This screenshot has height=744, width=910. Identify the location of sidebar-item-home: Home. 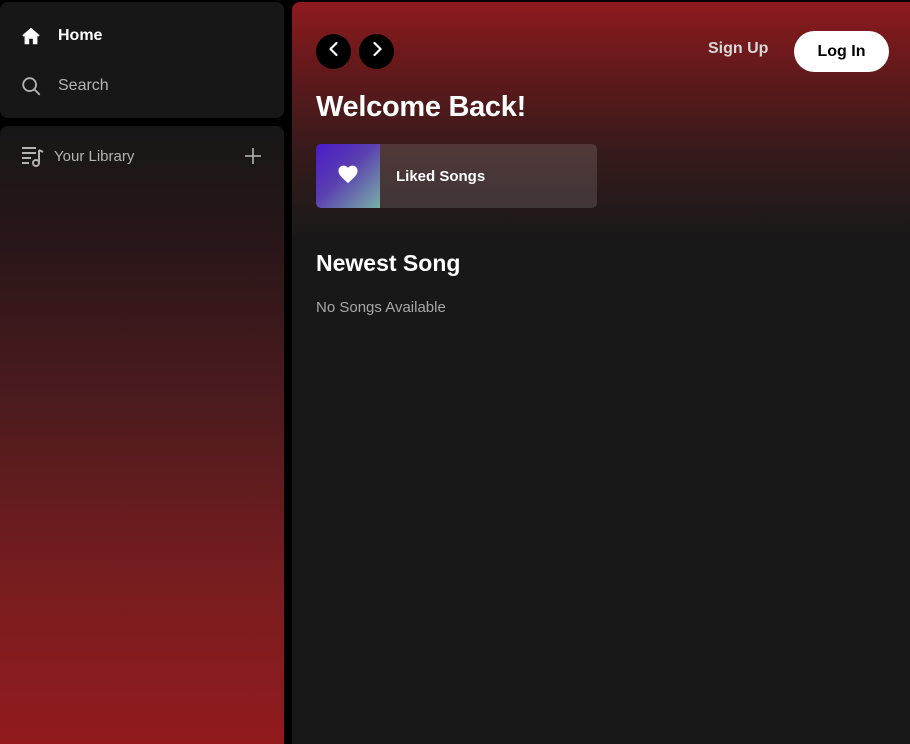
(61, 36).